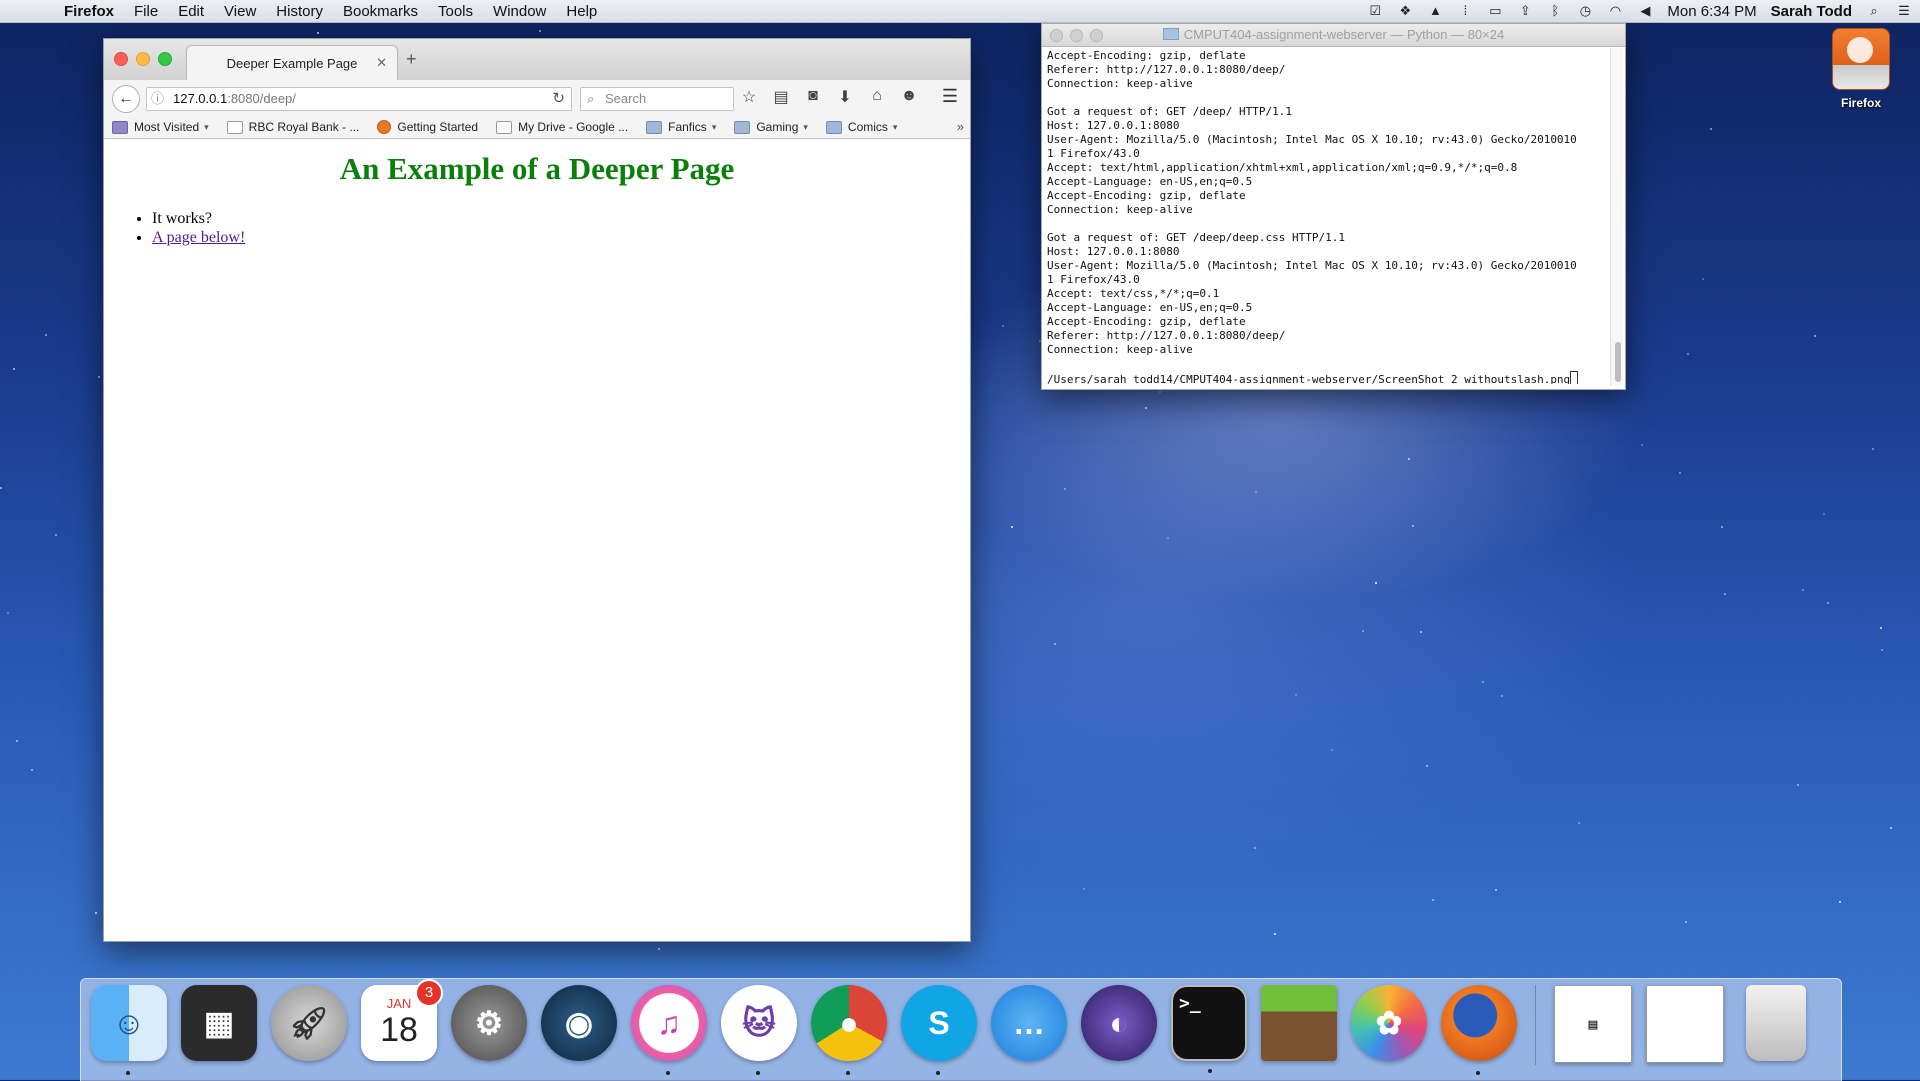 The width and height of the screenshot is (1920, 1081). Describe the element at coordinates (1555, 11) in the screenshot. I see `bluetooth-icon: ᛒ` at that location.